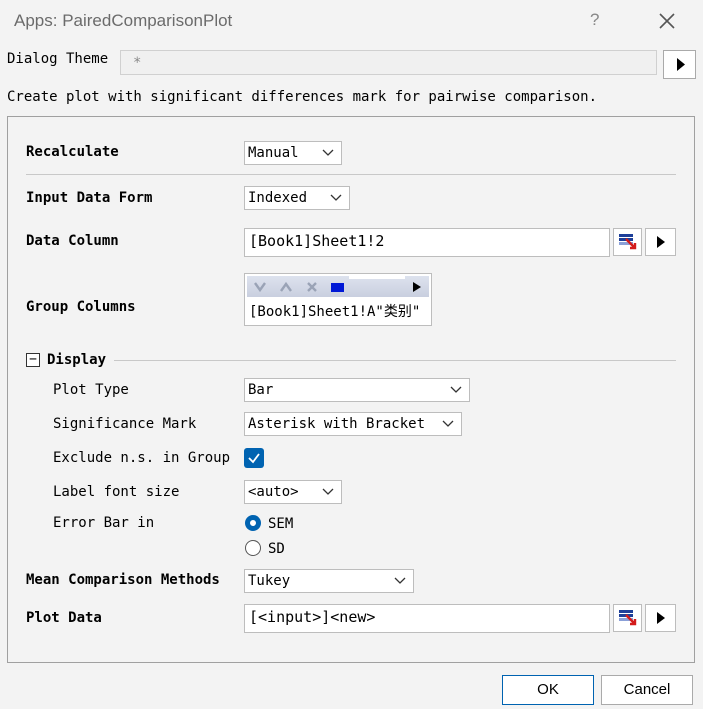  Describe the element at coordinates (377, 277) in the screenshot. I see `toolbar-highlight` at that location.